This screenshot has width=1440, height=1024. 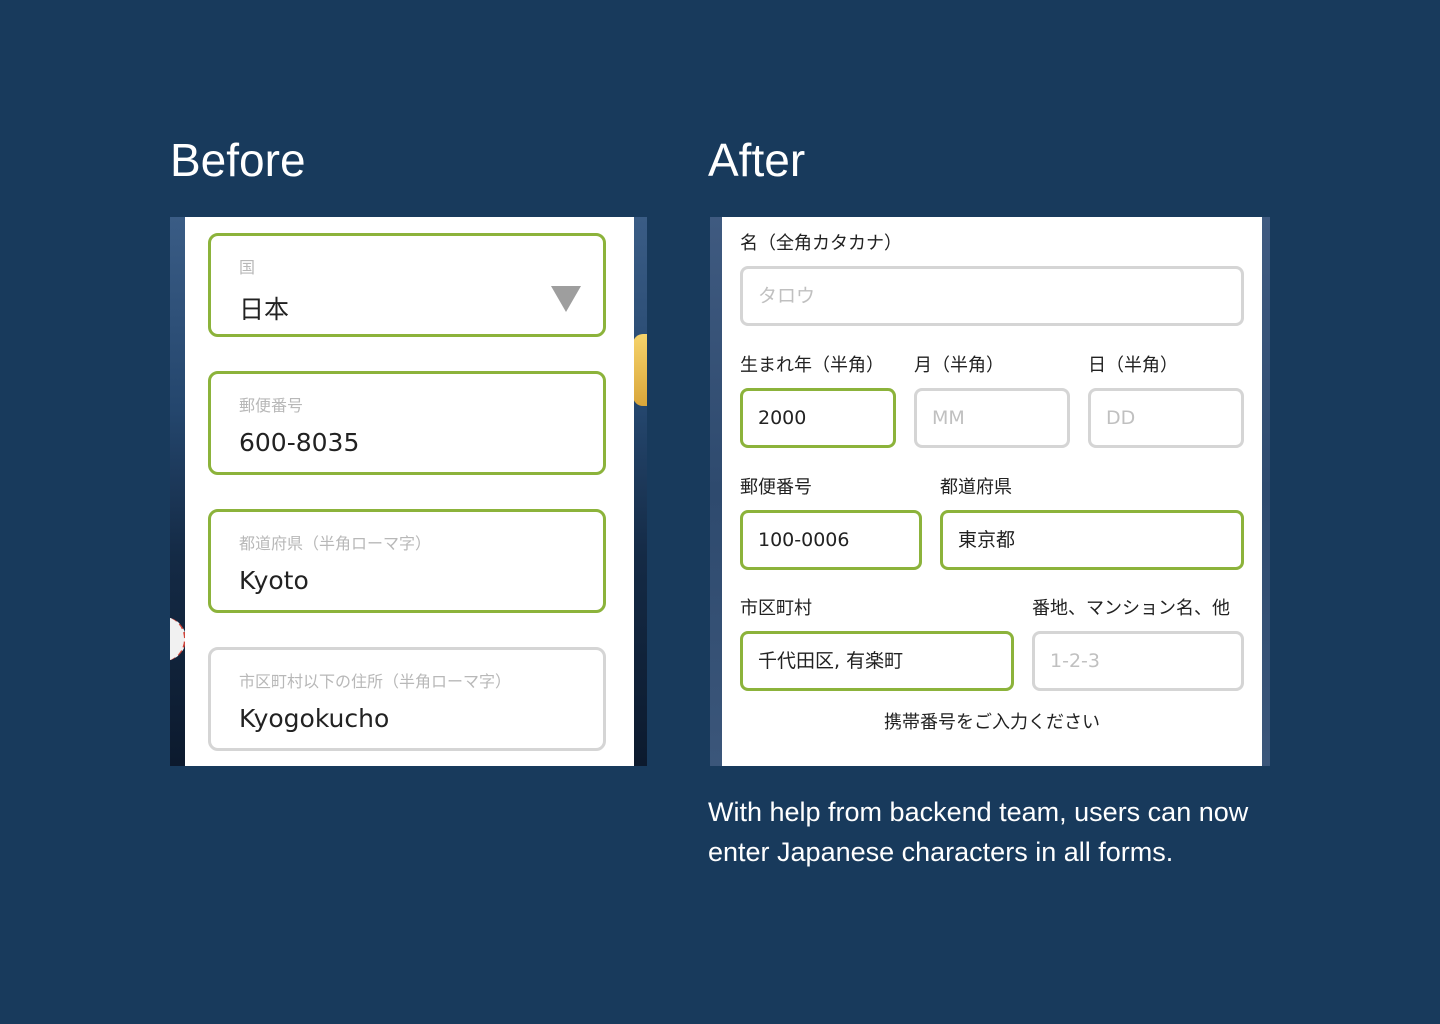 What do you see at coordinates (1166, 418) in the screenshot?
I see `birth-day-input: DD` at bounding box center [1166, 418].